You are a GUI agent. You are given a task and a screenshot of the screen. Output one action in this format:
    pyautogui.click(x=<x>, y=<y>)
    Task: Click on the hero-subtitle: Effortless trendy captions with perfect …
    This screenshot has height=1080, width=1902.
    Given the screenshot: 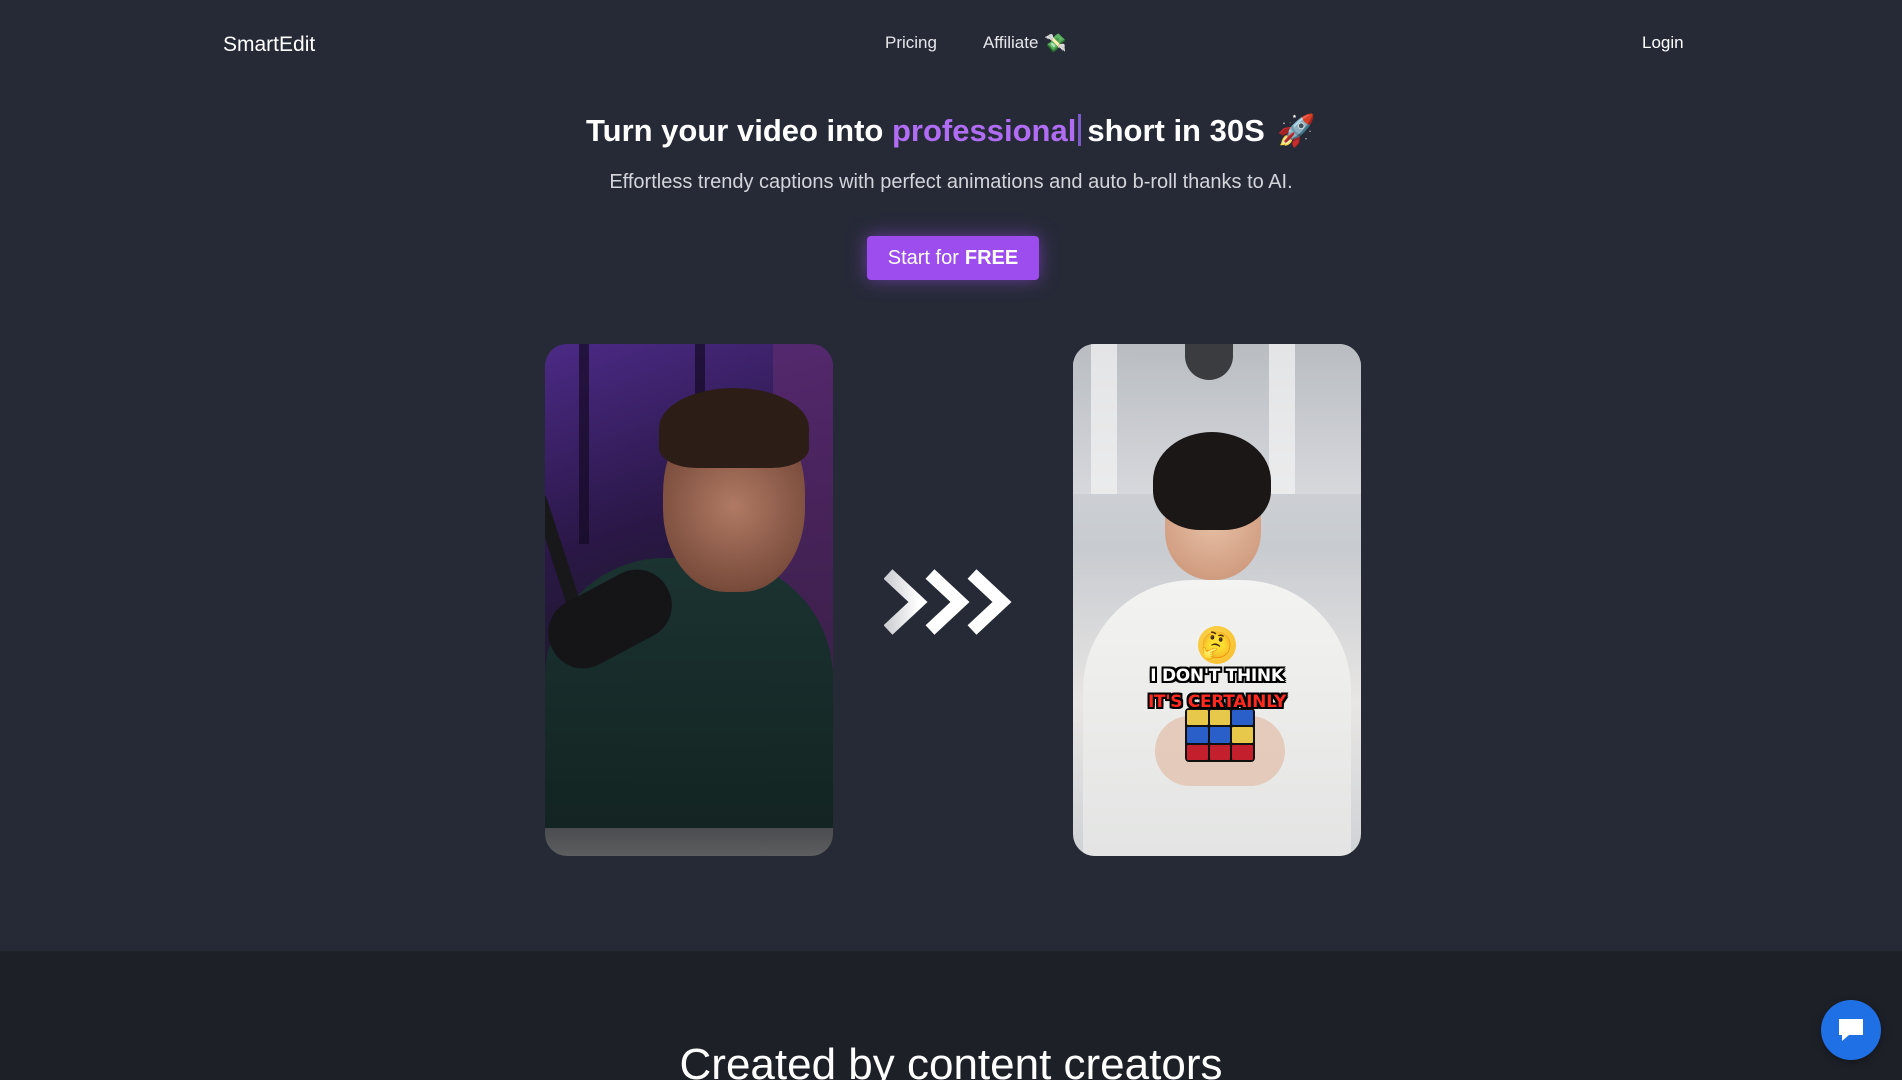 What is the action you would take?
    pyautogui.click(x=951, y=182)
    